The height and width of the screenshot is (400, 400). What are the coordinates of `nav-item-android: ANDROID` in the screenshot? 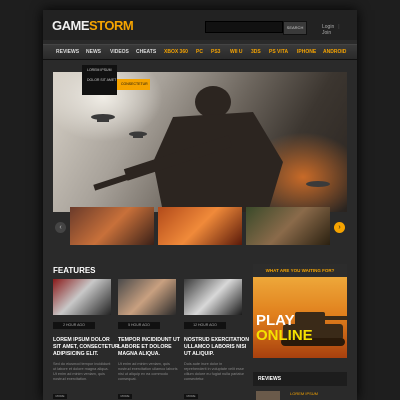 It's located at (334, 52).